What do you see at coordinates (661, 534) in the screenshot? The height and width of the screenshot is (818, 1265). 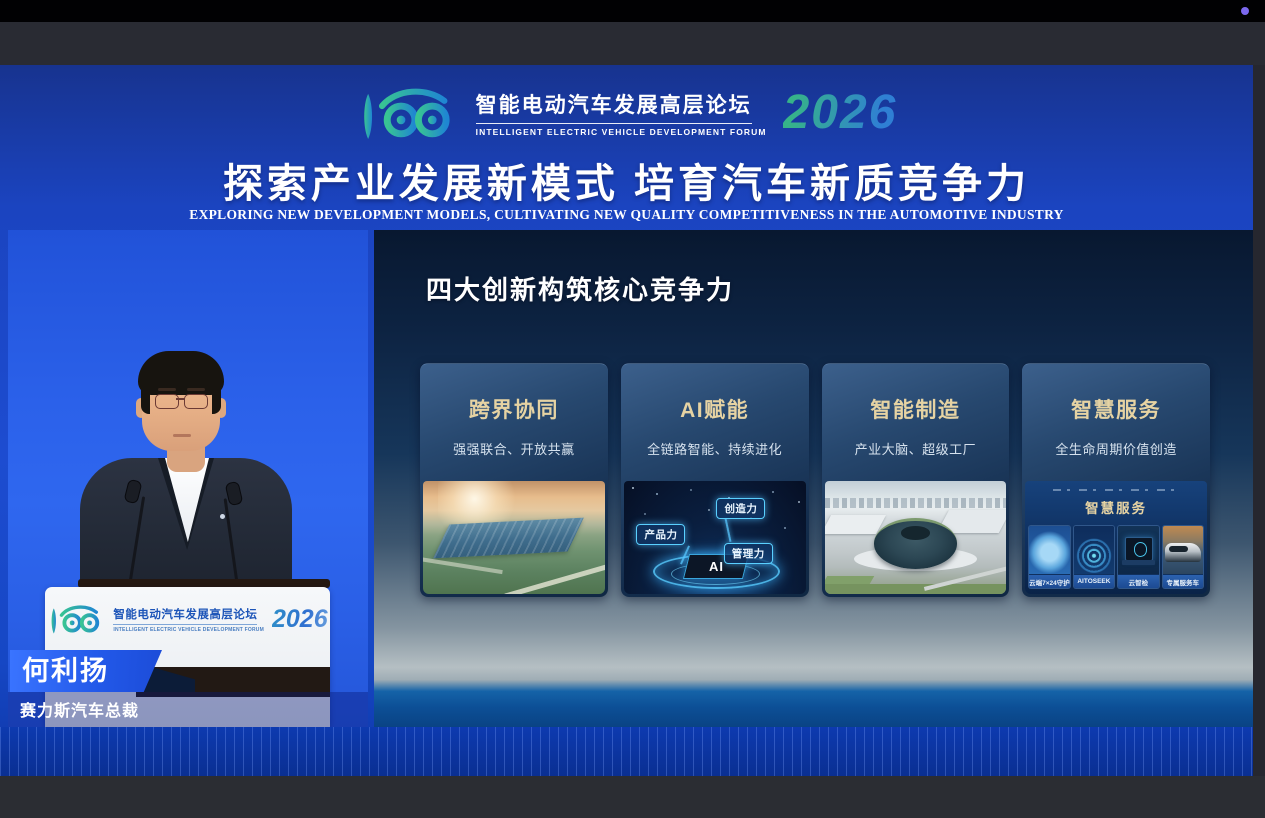 I see `ai-label-product: 产品力` at bounding box center [661, 534].